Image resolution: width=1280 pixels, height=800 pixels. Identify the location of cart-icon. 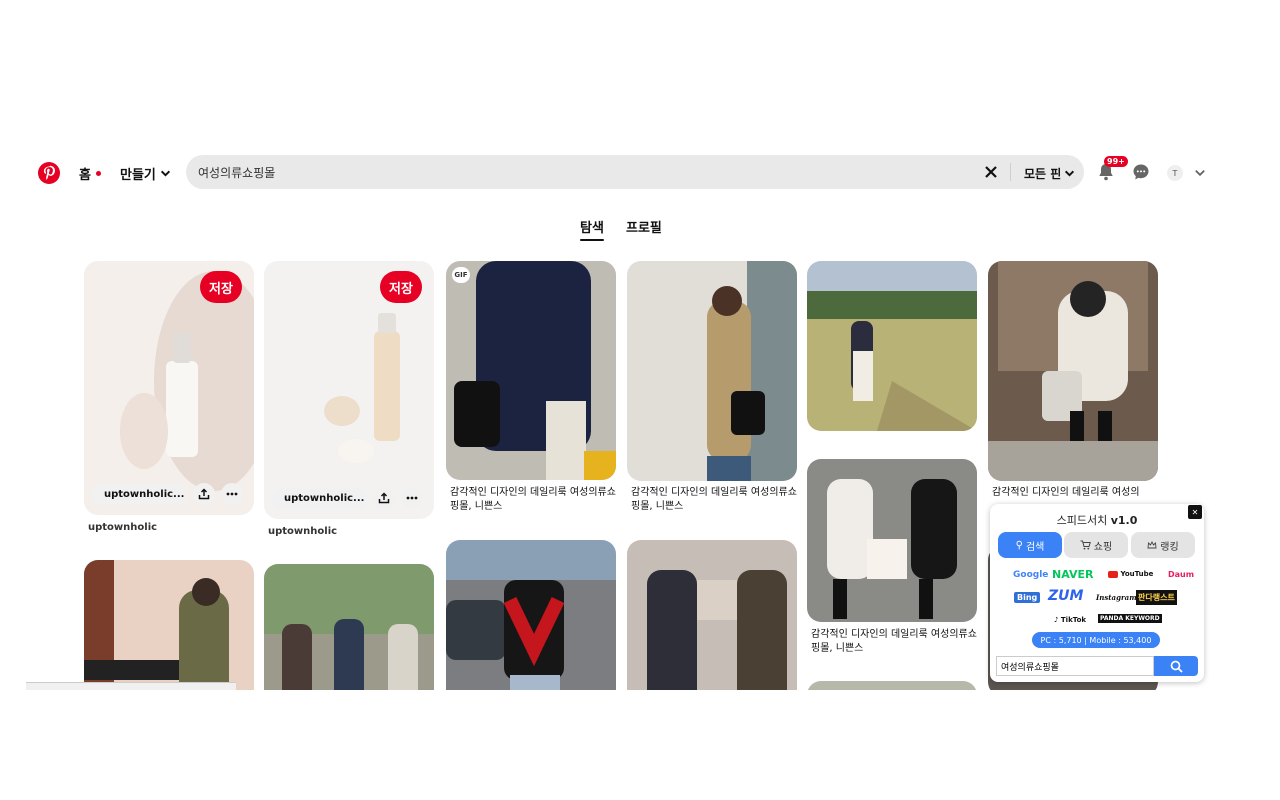
(1085, 545).